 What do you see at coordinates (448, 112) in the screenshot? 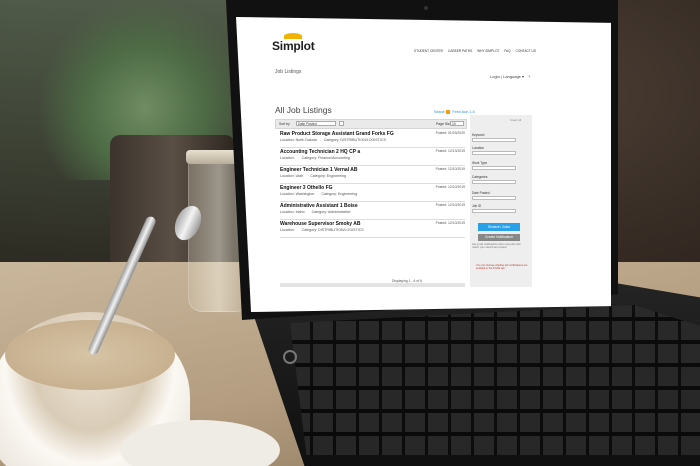
I see `rss-icon` at bounding box center [448, 112].